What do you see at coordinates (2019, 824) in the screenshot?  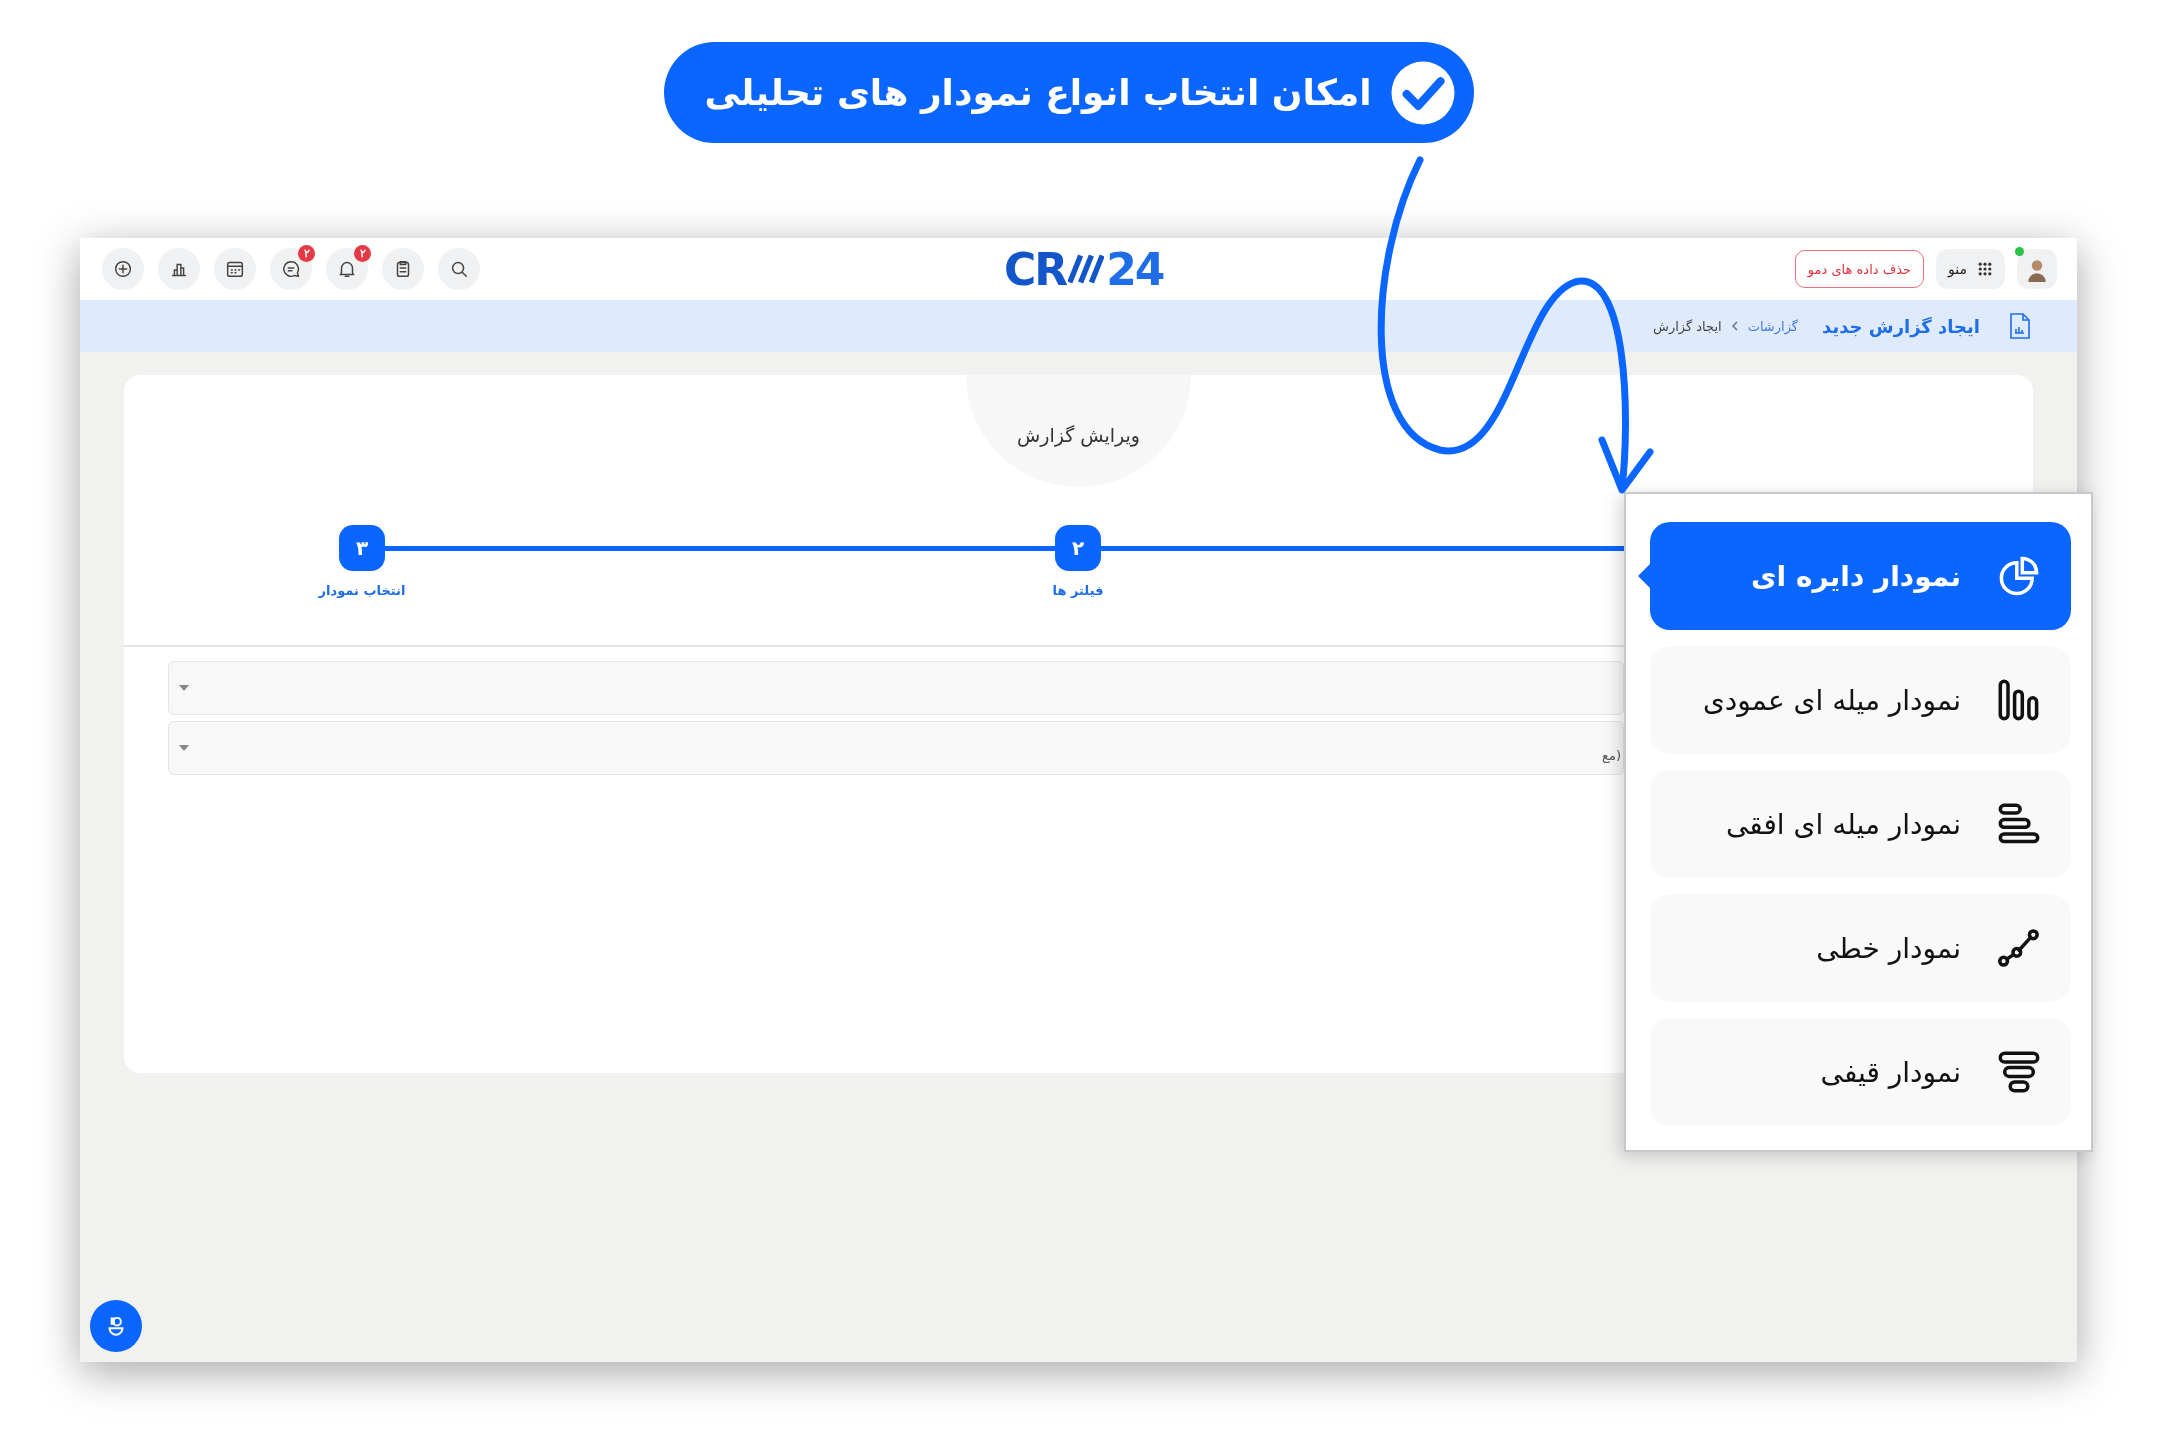 I see `bar-chart-icon` at bounding box center [2019, 824].